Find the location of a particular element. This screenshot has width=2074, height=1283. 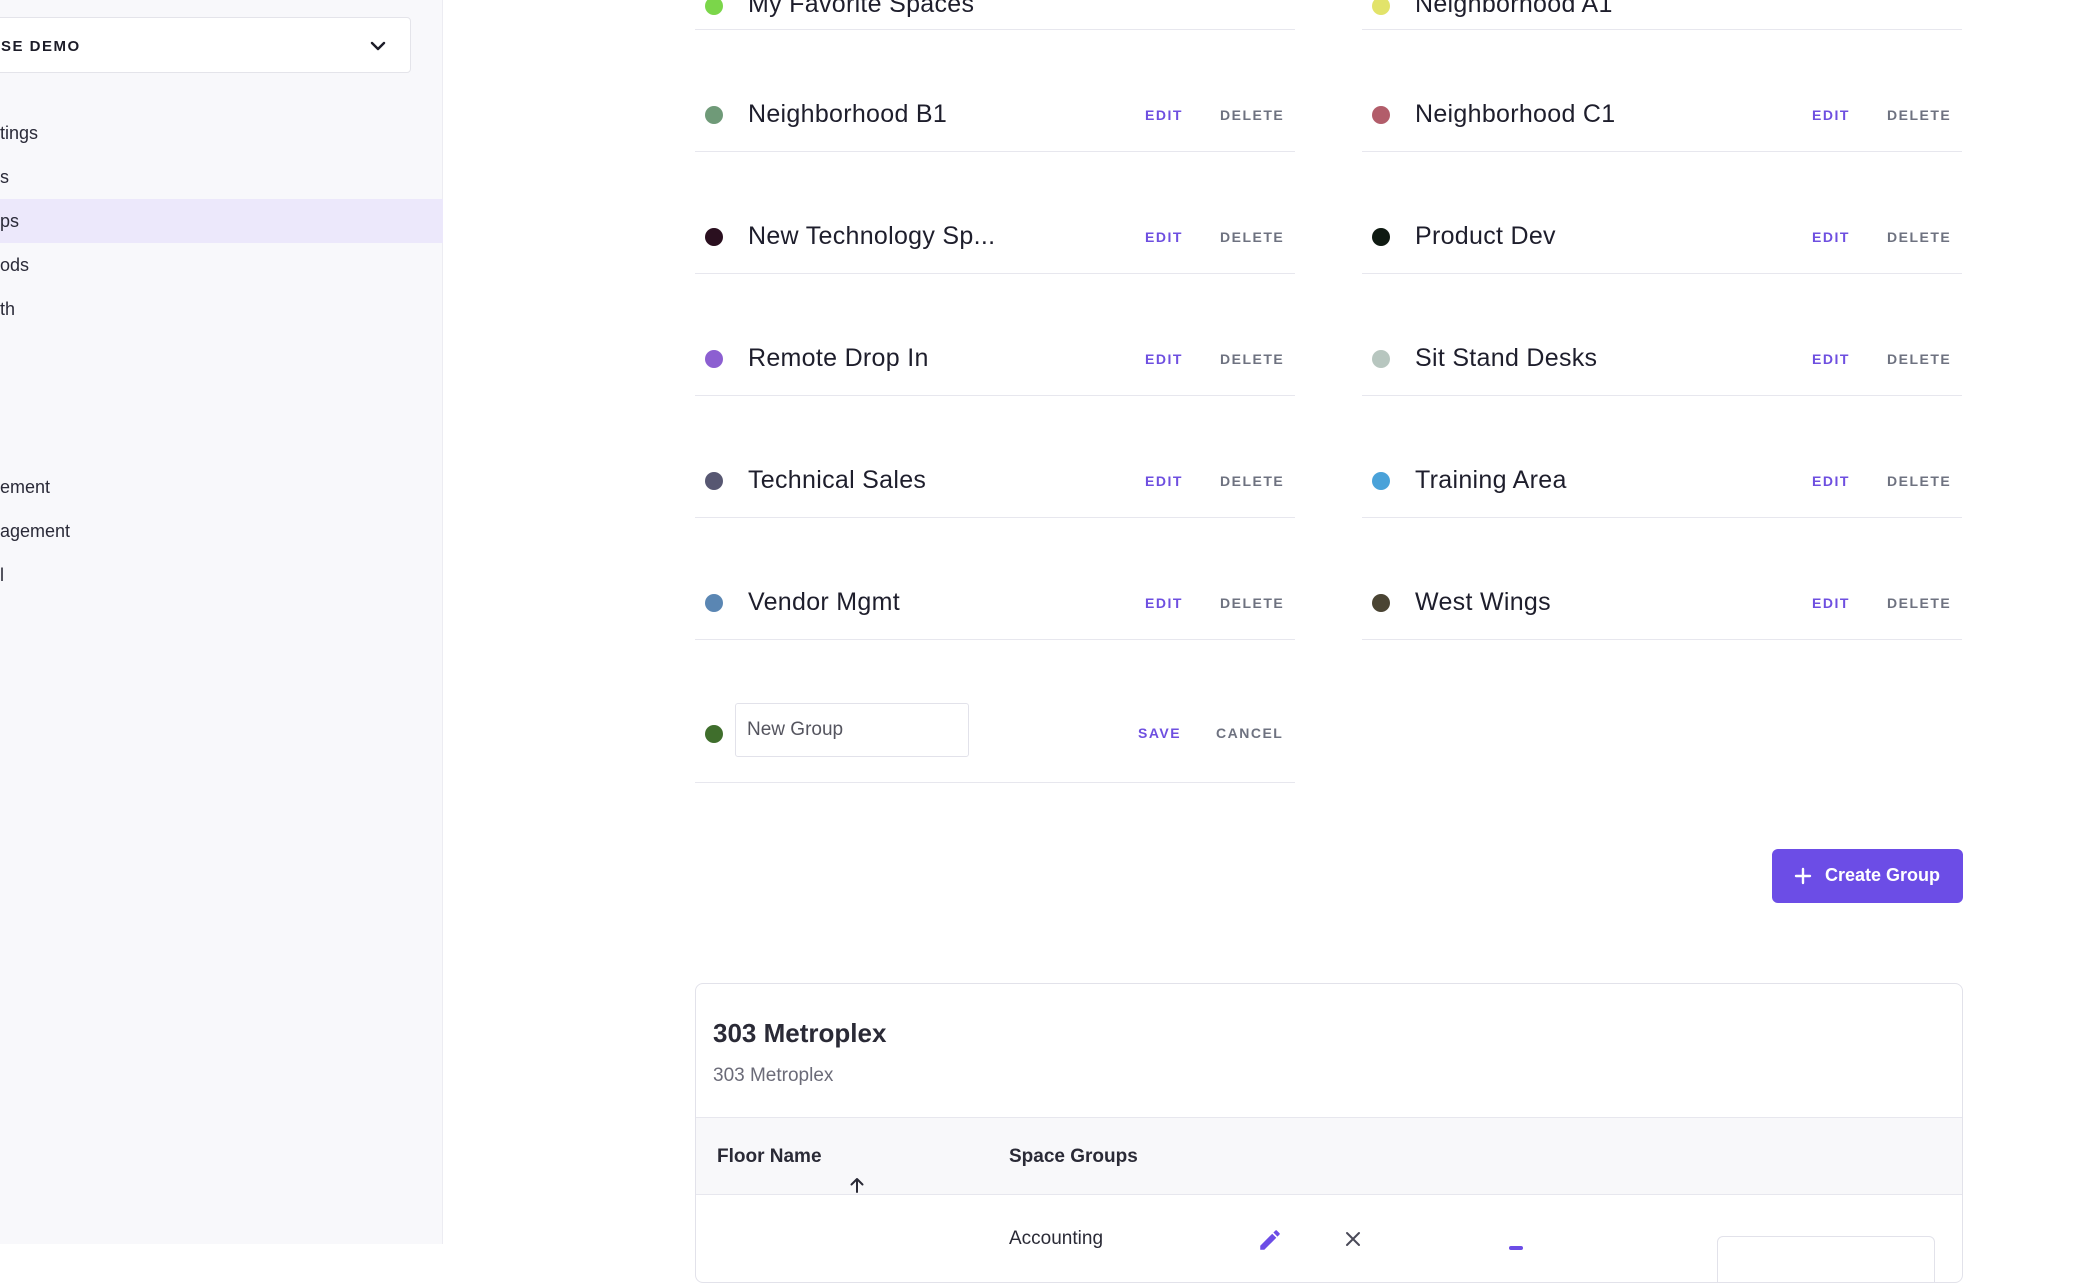

group-row: Neighborhood B1 EDIT DELETE is located at coordinates (995, 91).